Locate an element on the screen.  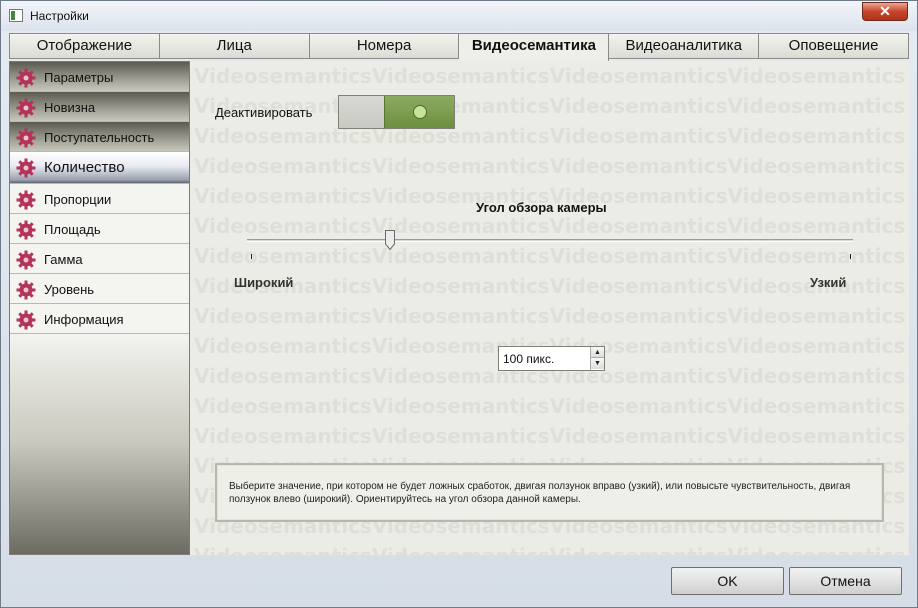
sidebar-item-label: Уровень is located at coordinates (69, 289).